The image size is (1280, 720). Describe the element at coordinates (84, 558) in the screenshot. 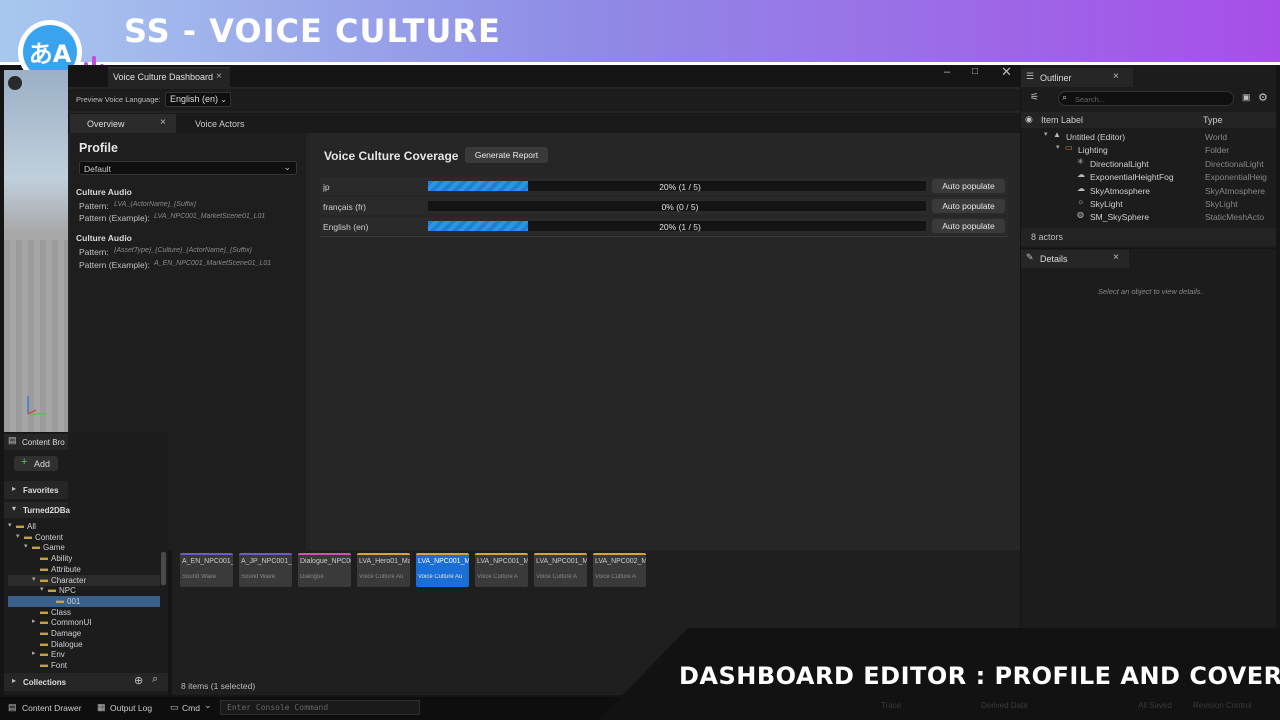

I see `folder-tree-item: ▬ Ability` at that location.